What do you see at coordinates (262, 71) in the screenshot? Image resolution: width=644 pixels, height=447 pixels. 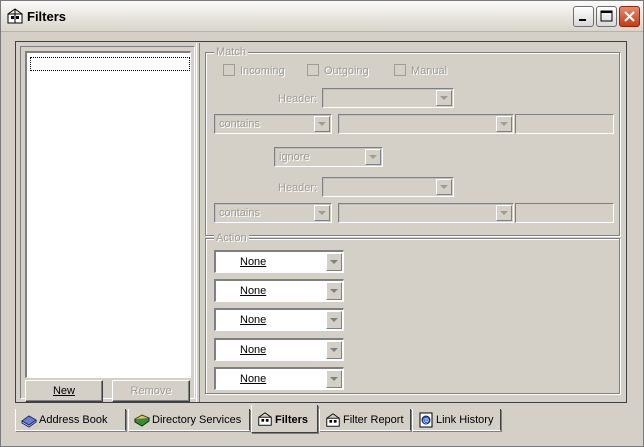 I see `incoming-label: Incoming` at bounding box center [262, 71].